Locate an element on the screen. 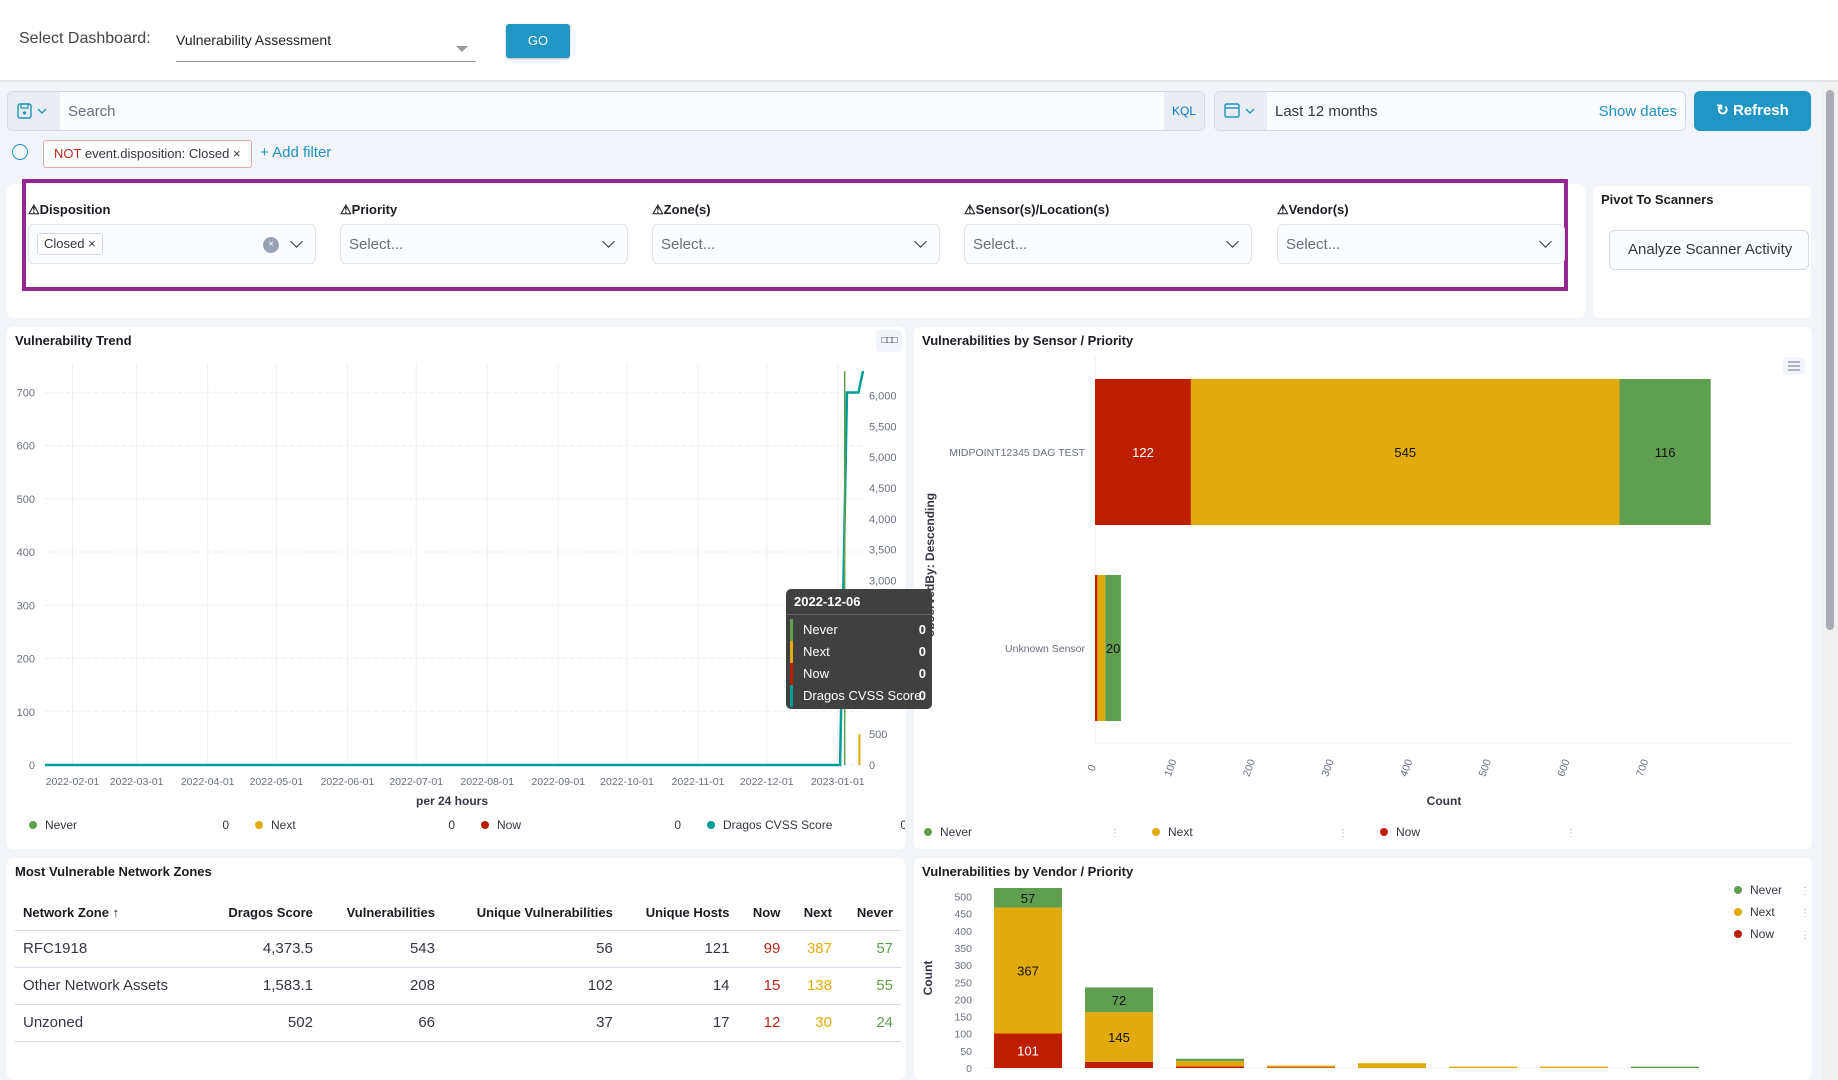 The height and width of the screenshot is (1080, 1838). go-button: GO is located at coordinates (538, 41).